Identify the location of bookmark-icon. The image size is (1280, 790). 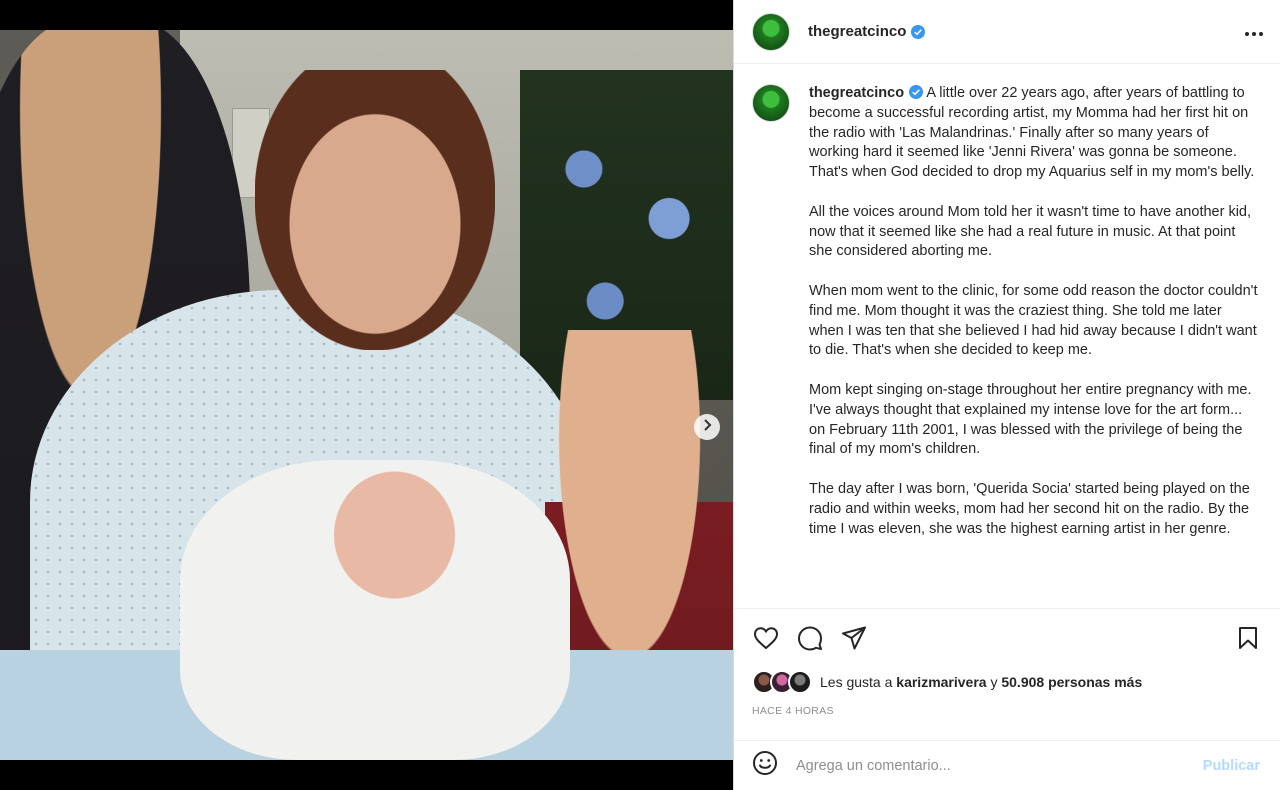
(1248, 638).